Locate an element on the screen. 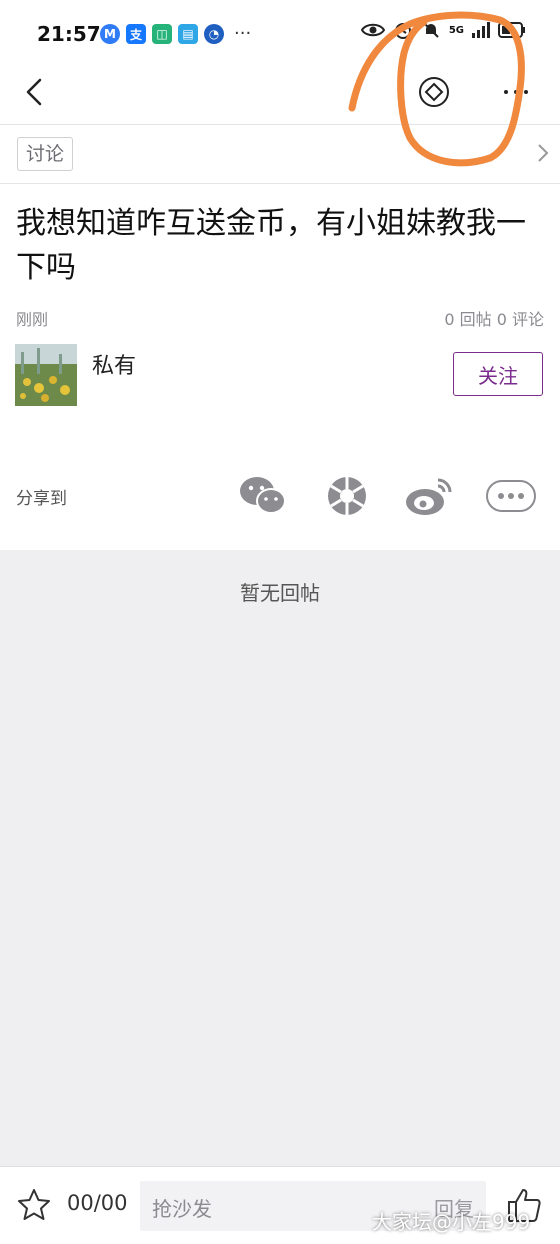 The image size is (560, 1244). top-nav-bar is located at coordinates (280, 93).